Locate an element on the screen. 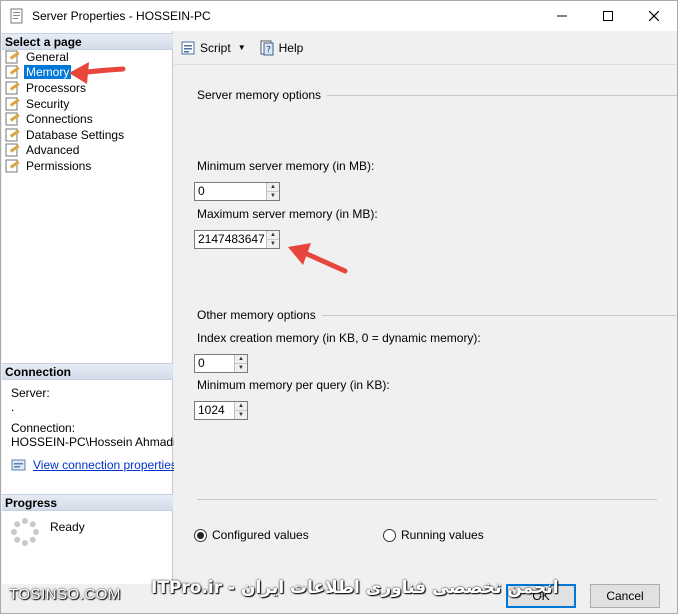 Image resolution: width=678 pixels, height=614 pixels. close-icon is located at coordinates (654, 16).